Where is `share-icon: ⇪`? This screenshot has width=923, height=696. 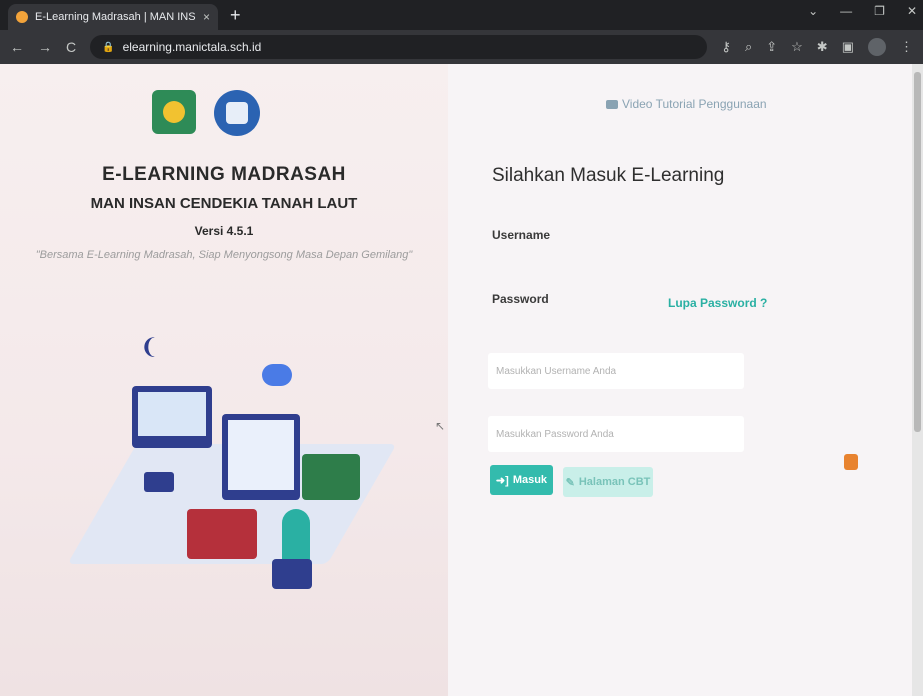 share-icon: ⇪ is located at coordinates (771, 47).